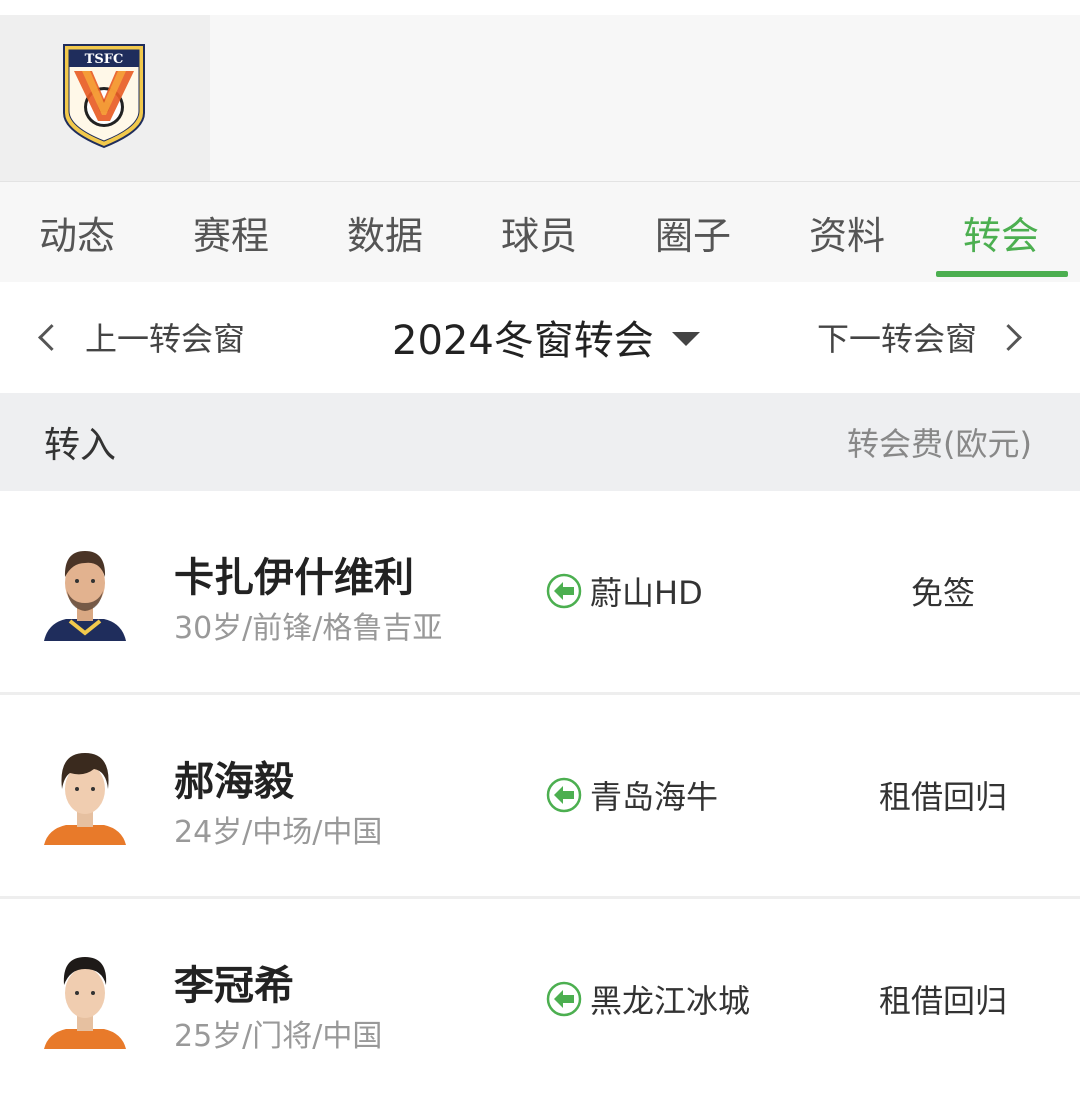 The height and width of the screenshot is (1103, 1080). What do you see at coordinates (234, 782) in the screenshot?
I see `player-name: 郝海毅` at bounding box center [234, 782].